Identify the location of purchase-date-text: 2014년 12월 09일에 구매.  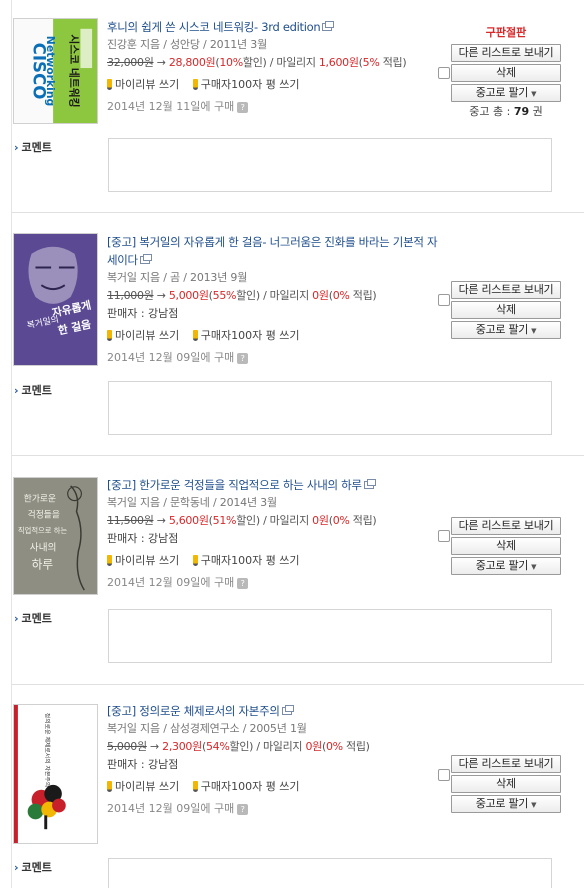
(171, 357).